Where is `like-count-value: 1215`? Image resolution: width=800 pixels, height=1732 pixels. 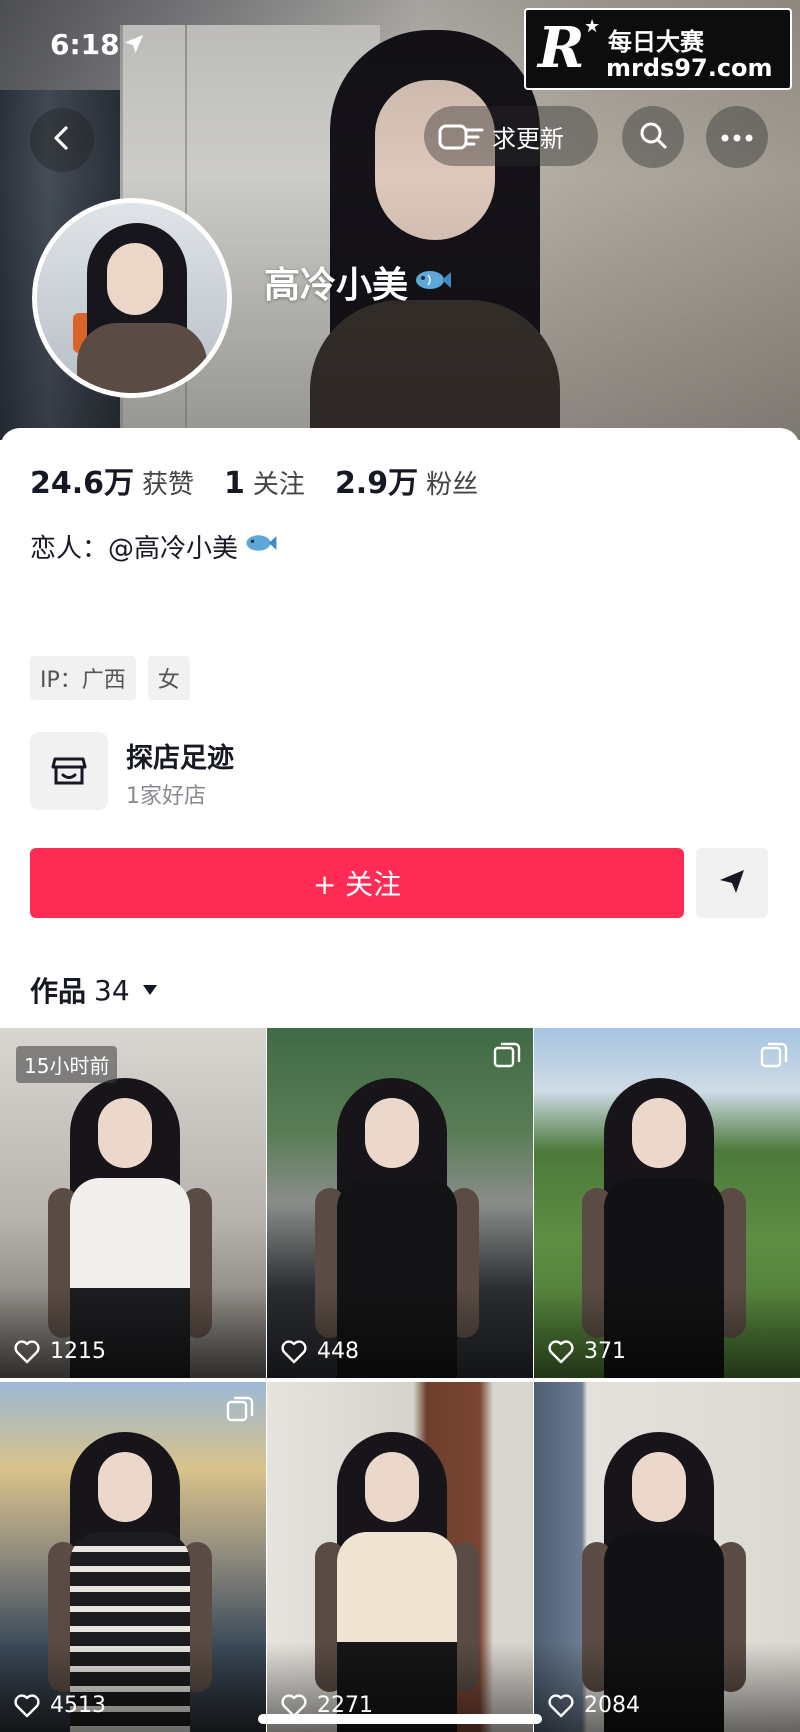 like-count-value: 1215 is located at coordinates (78, 1351).